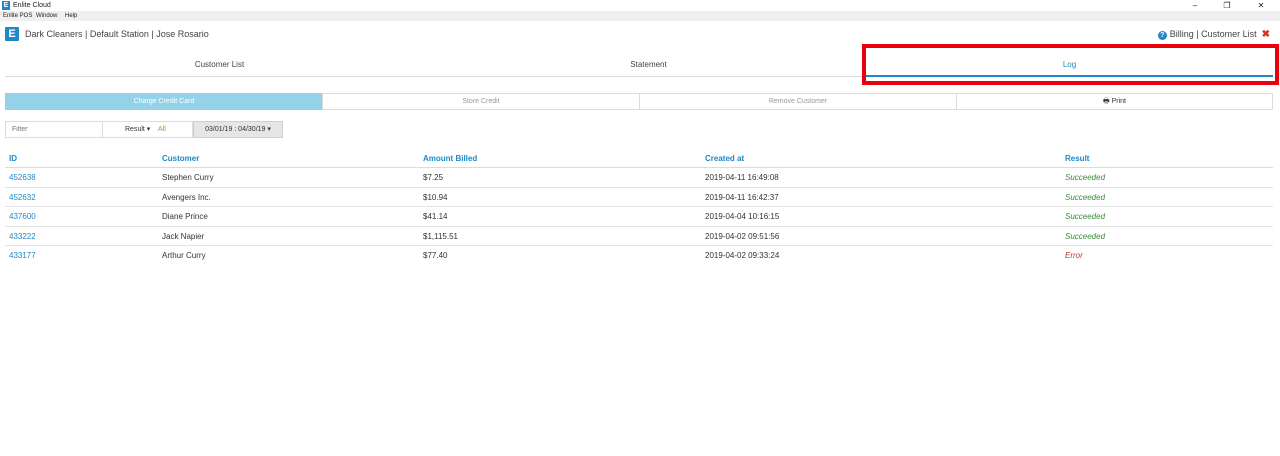  I want to click on row-customer: Arthur Curry, so click(184, 255).